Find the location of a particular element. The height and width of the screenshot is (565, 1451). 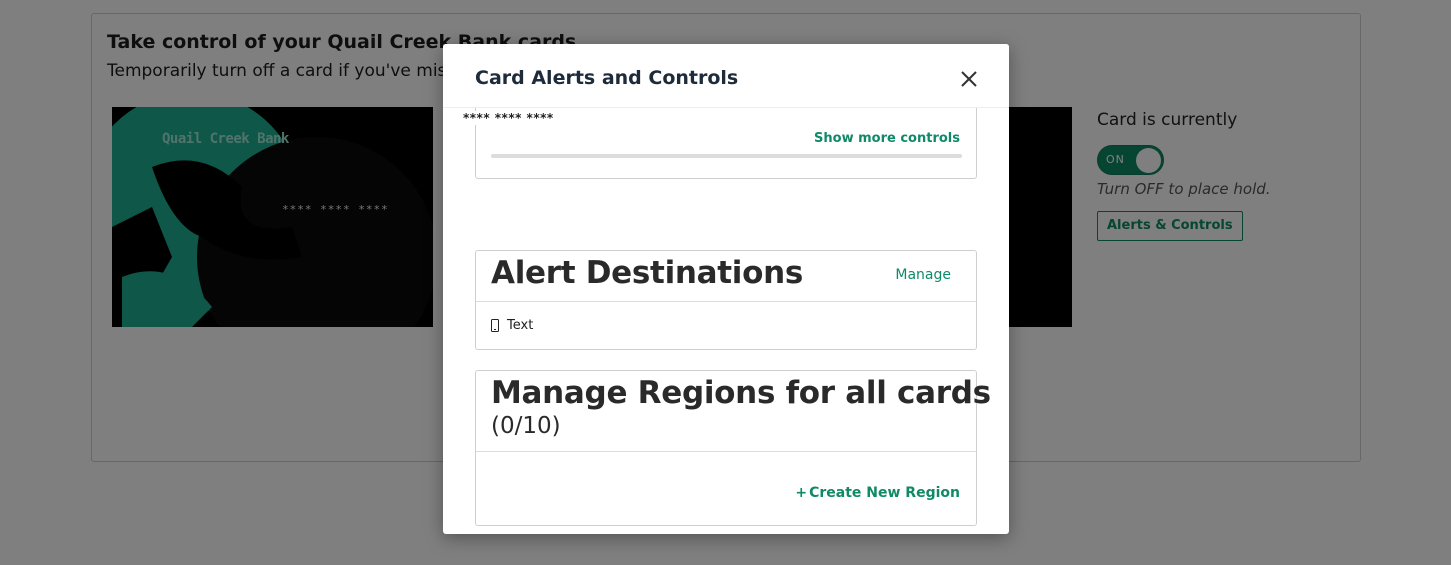

regions-count: (0/10) is located at coordinates (526, 426).